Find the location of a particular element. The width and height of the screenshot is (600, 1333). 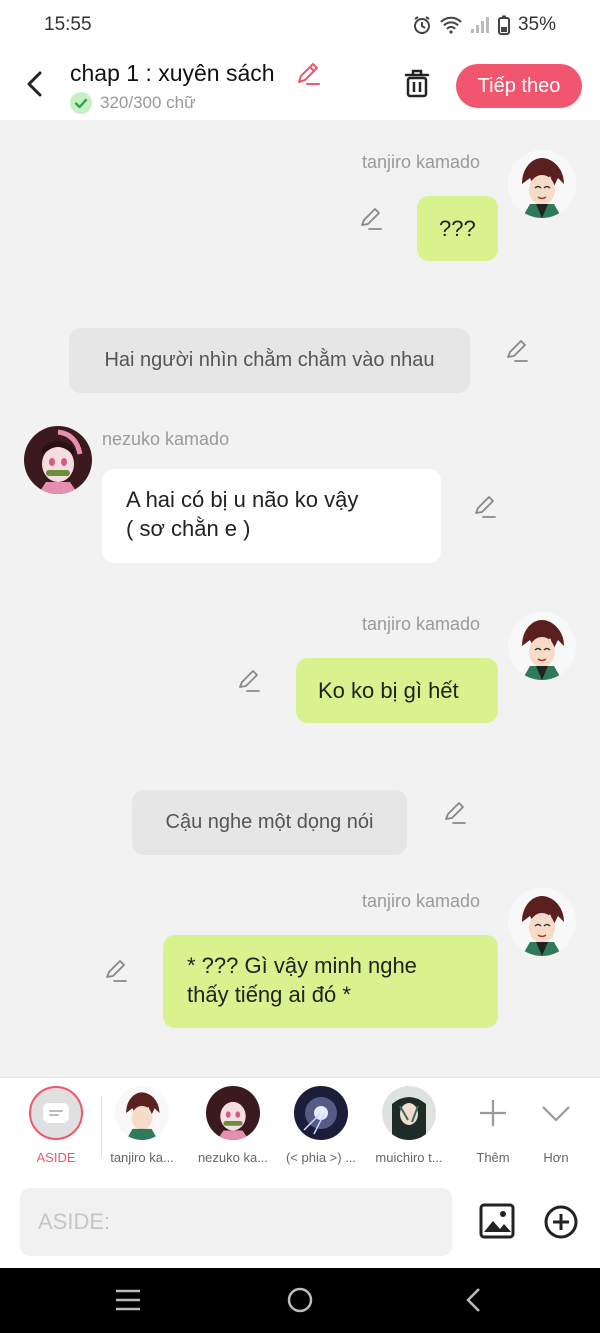

status-bar: 15:55 35% is located at coordinates (300, 26).